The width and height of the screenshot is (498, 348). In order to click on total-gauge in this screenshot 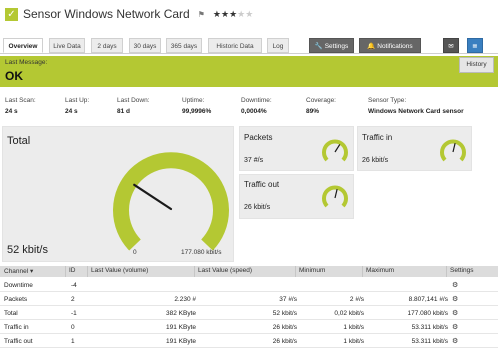, I will do `click(171, 201)`.